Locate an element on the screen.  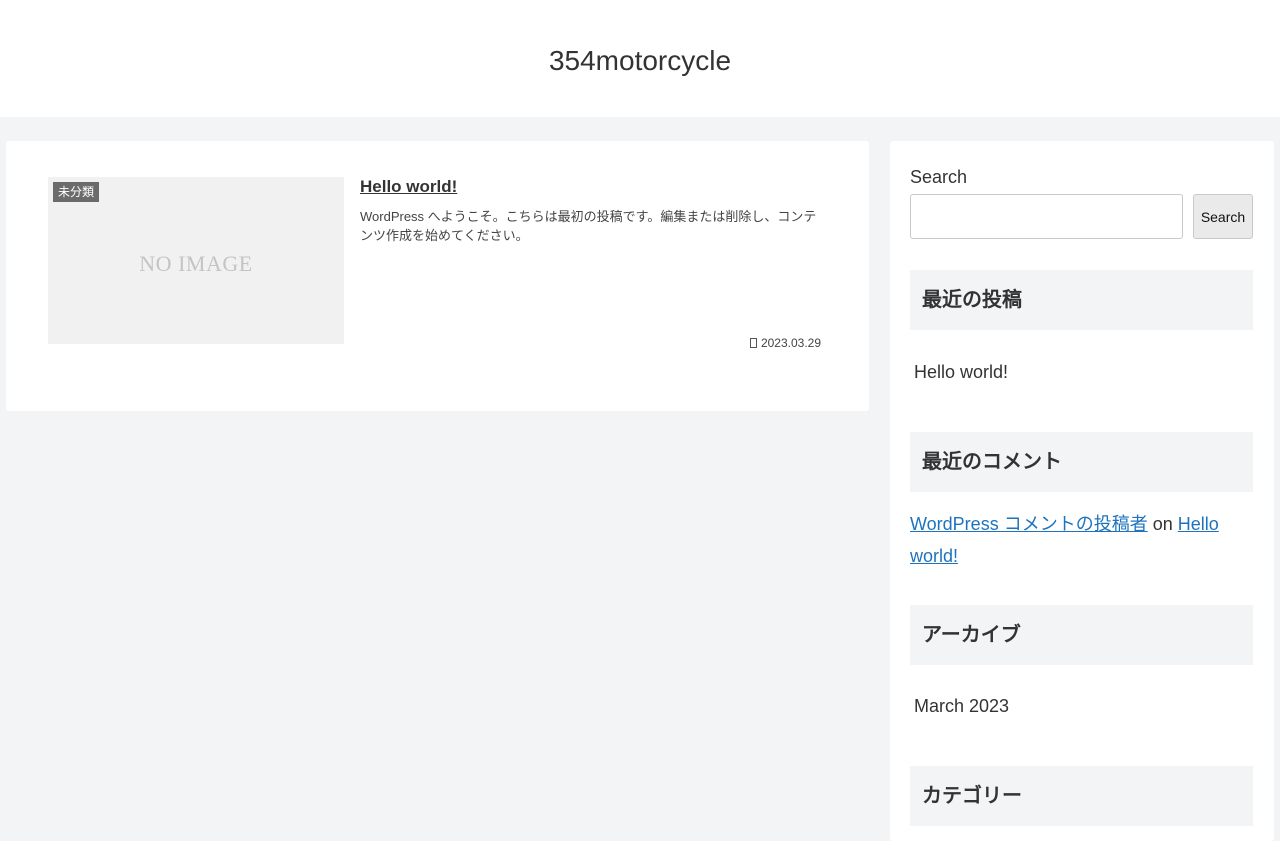
site-header: 354motorcycle is located at coordinates (640, 58).